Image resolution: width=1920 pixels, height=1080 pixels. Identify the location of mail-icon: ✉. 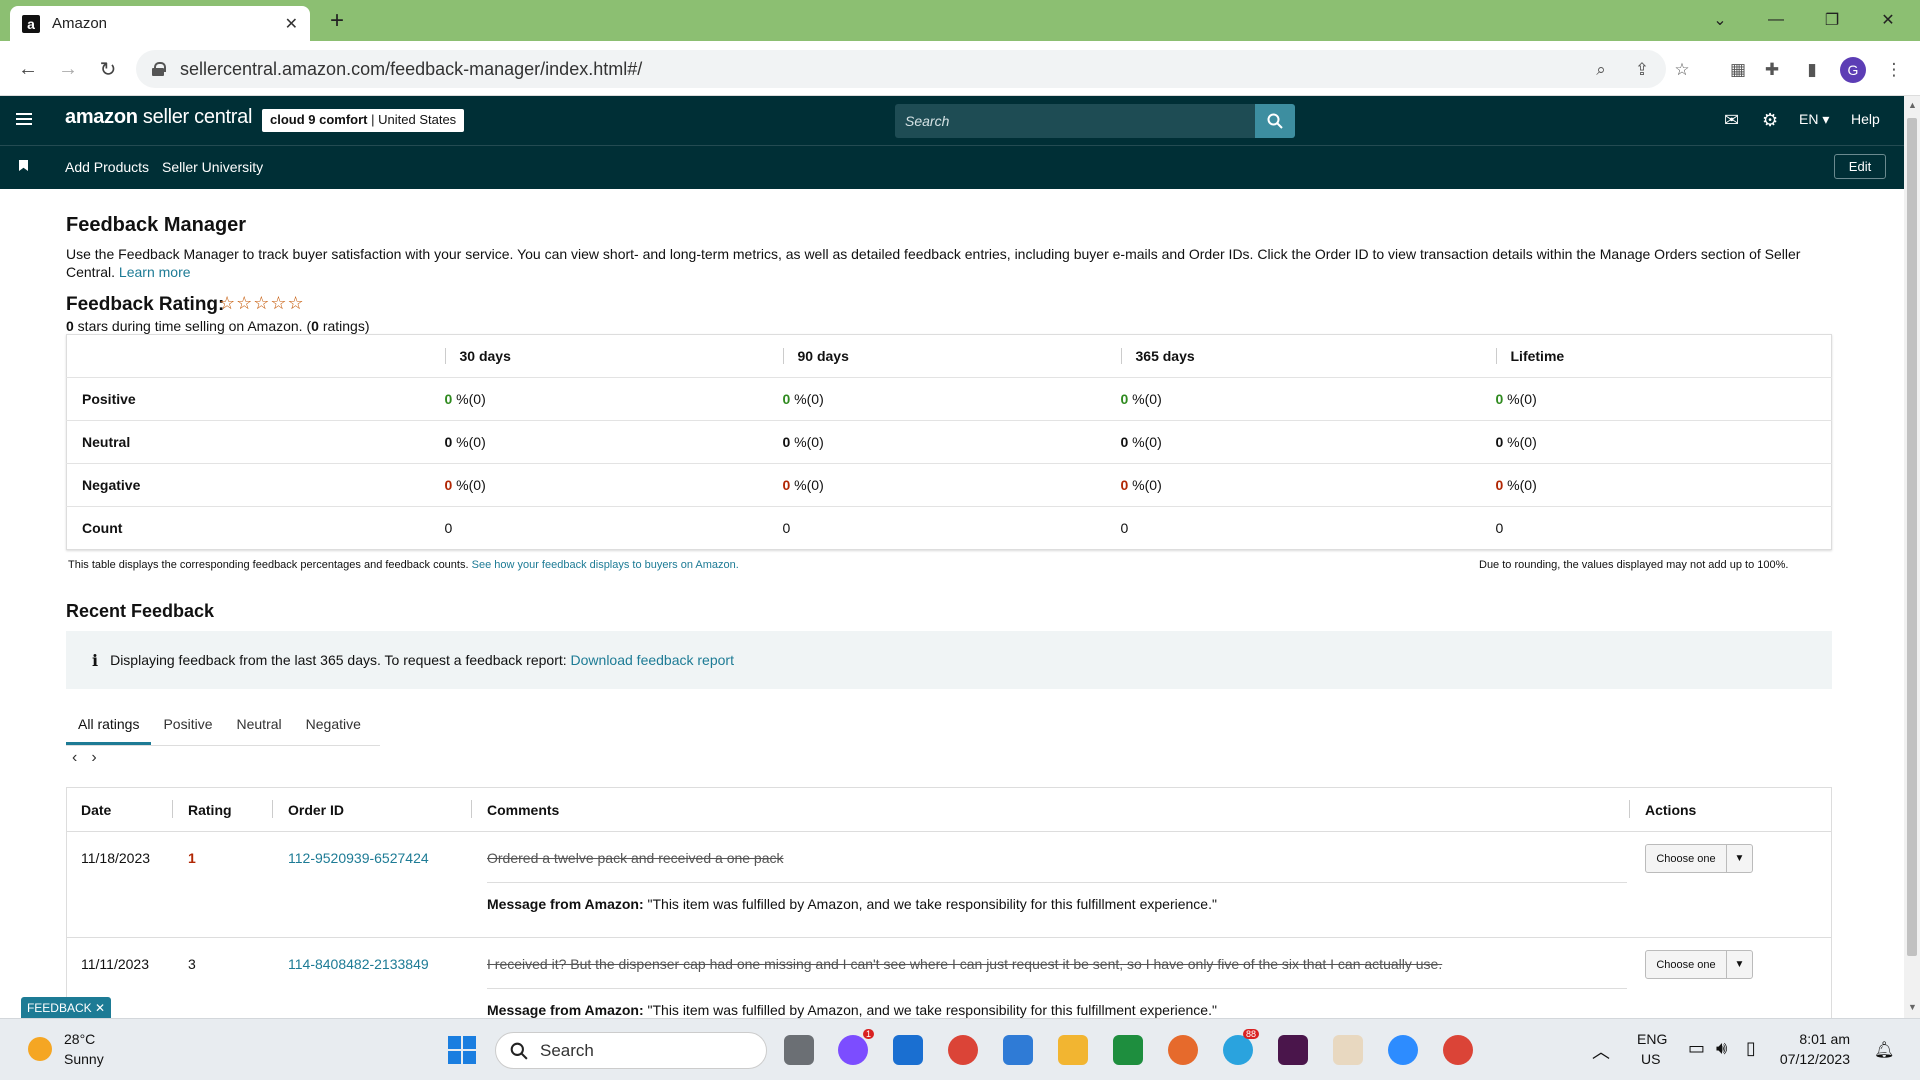
(1731, 120).